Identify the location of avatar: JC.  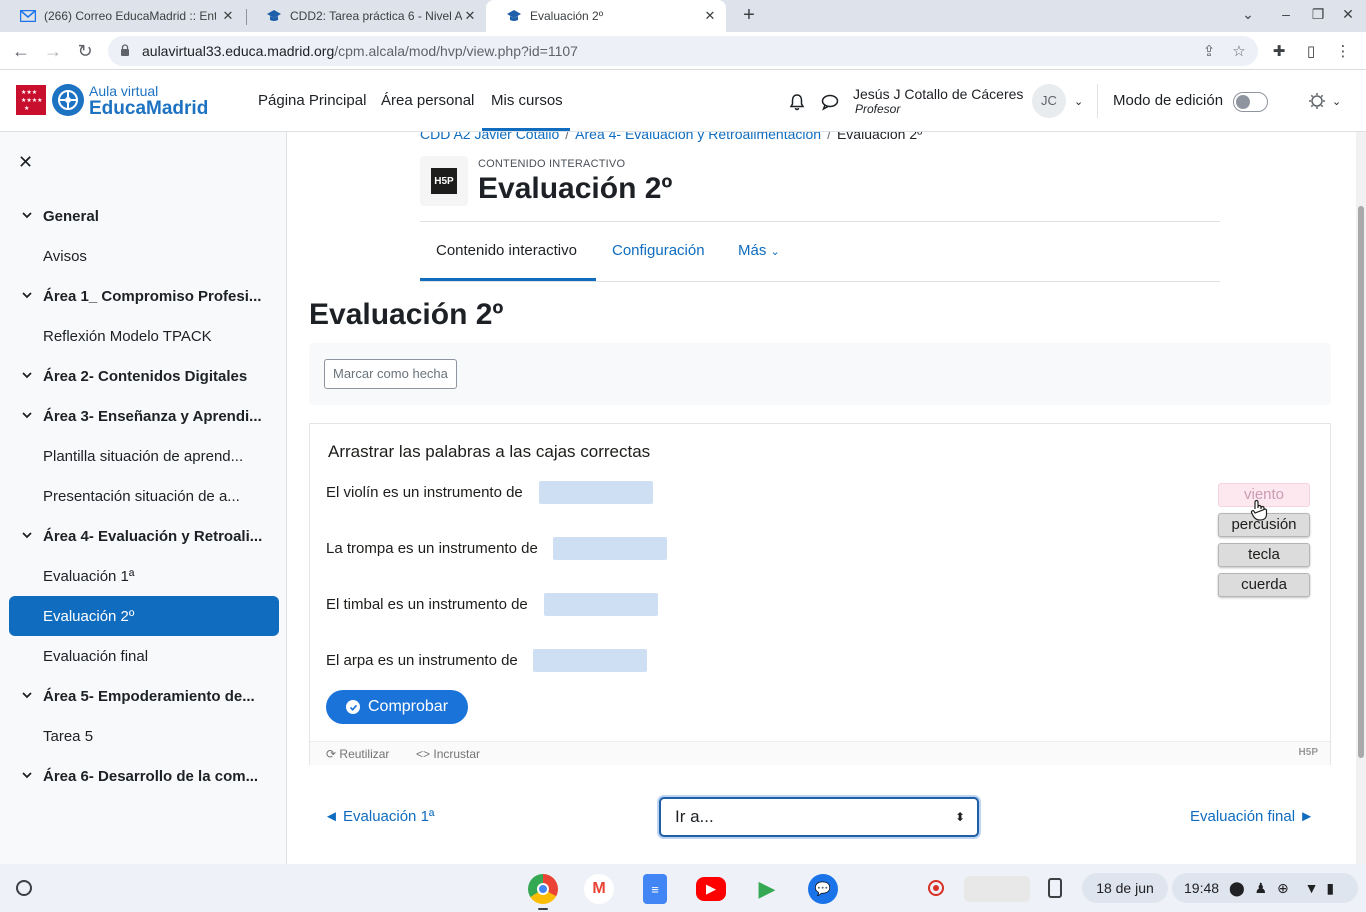
(1049, 101).